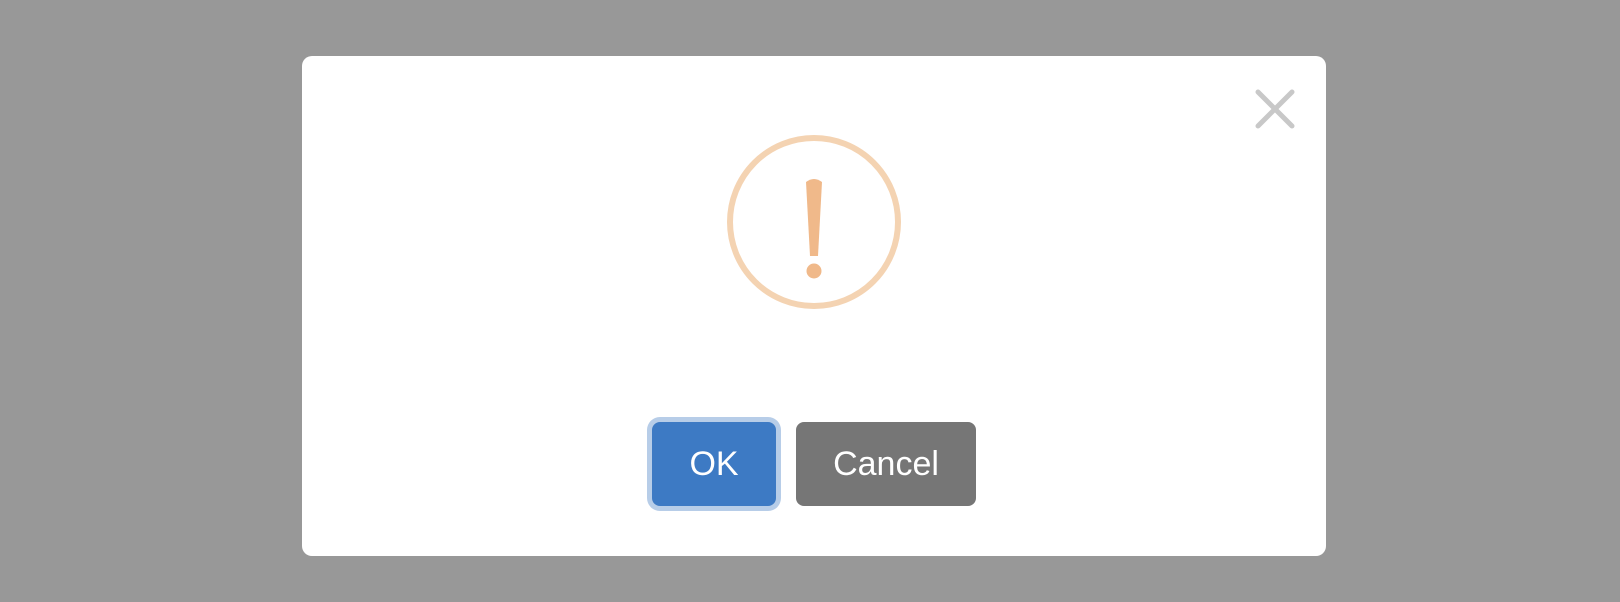  I want to click on warning-icon-container, so click(814, 222).